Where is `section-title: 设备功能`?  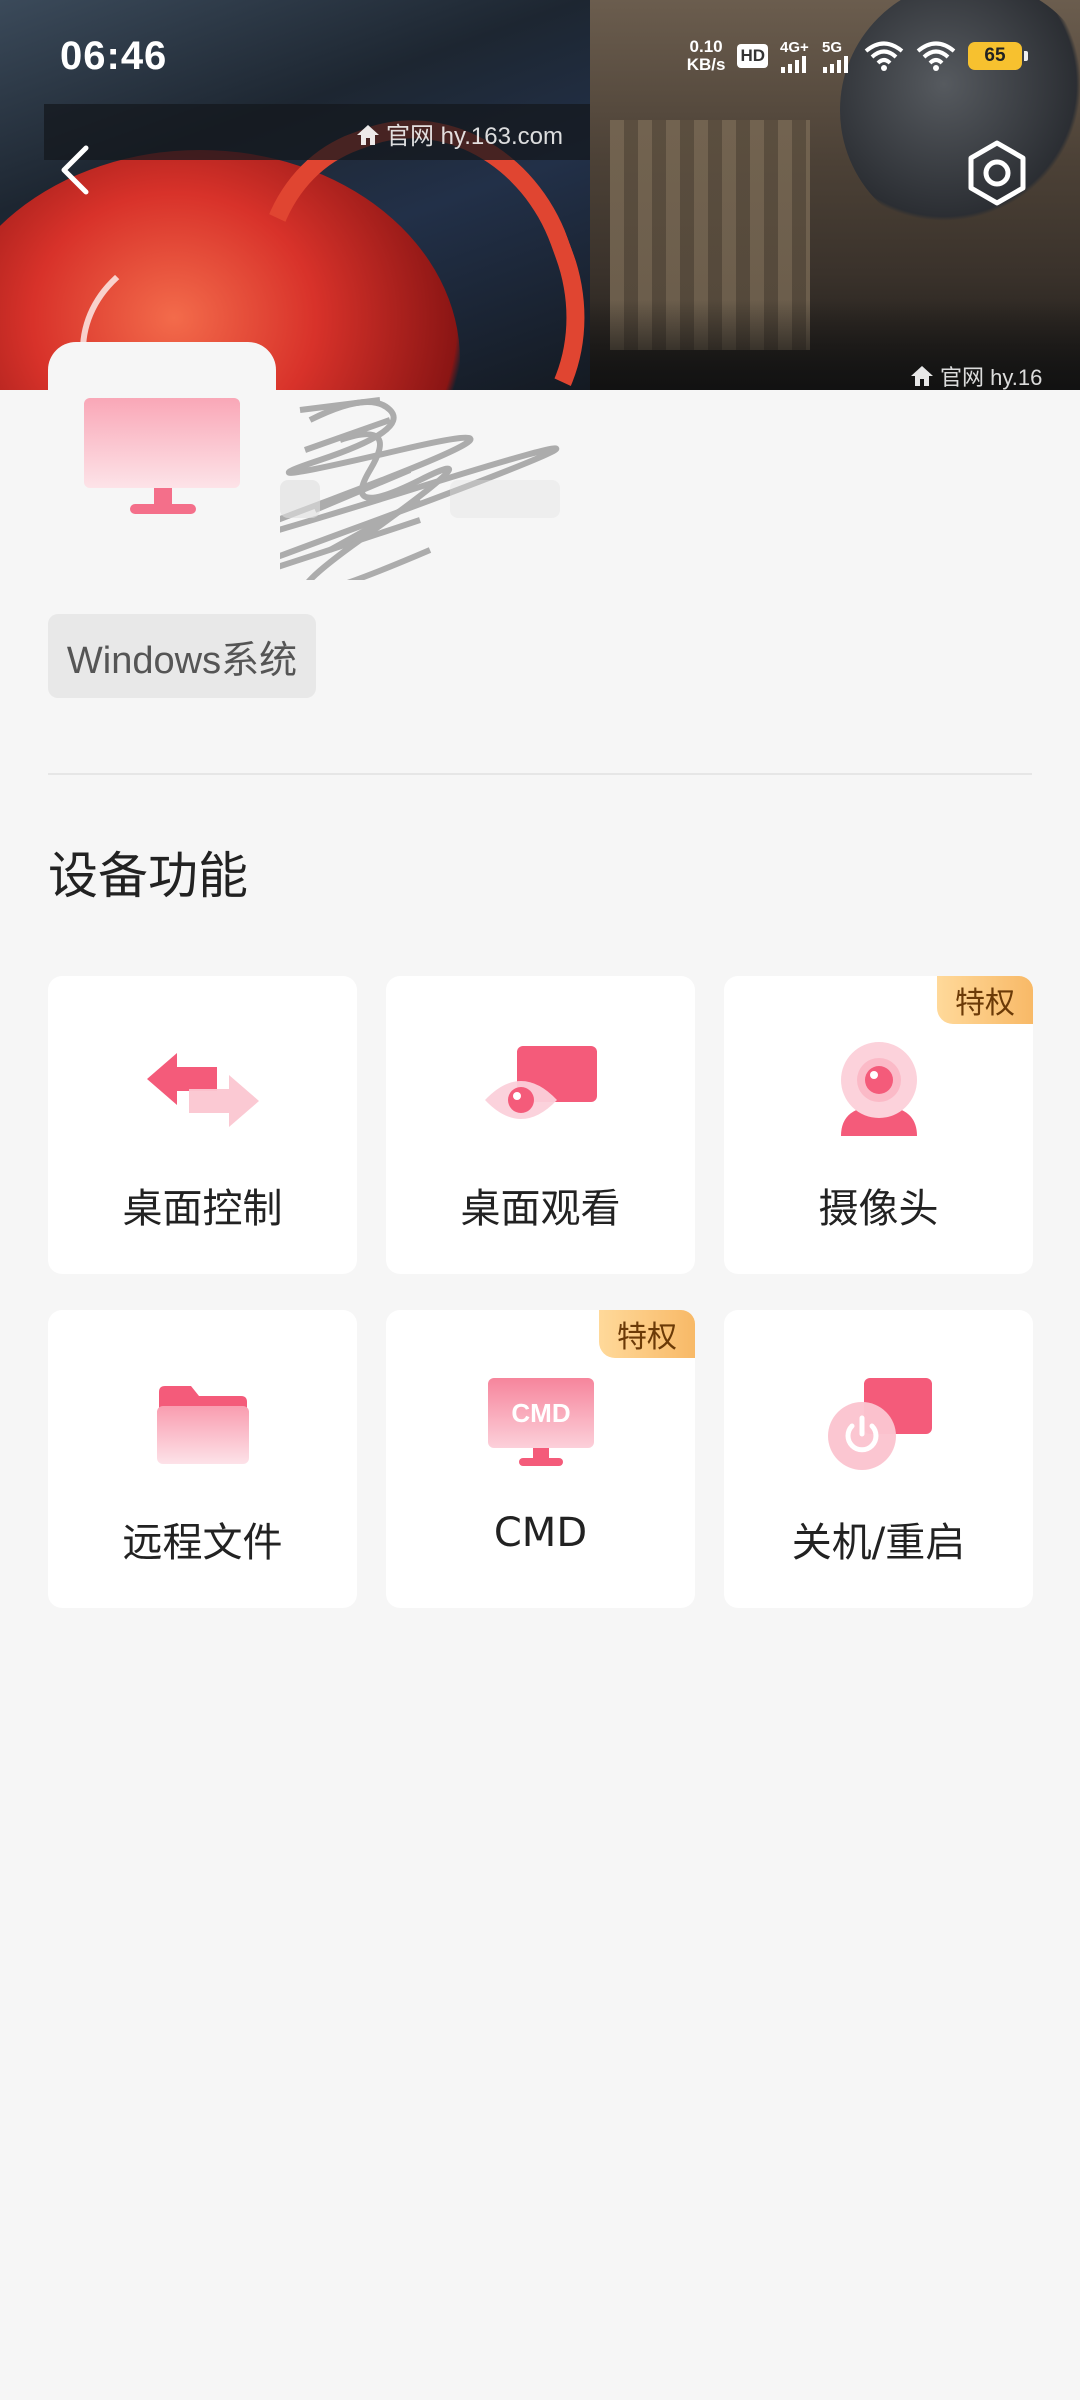
section-title: 设备功能 is located at coordinates (148, 876).